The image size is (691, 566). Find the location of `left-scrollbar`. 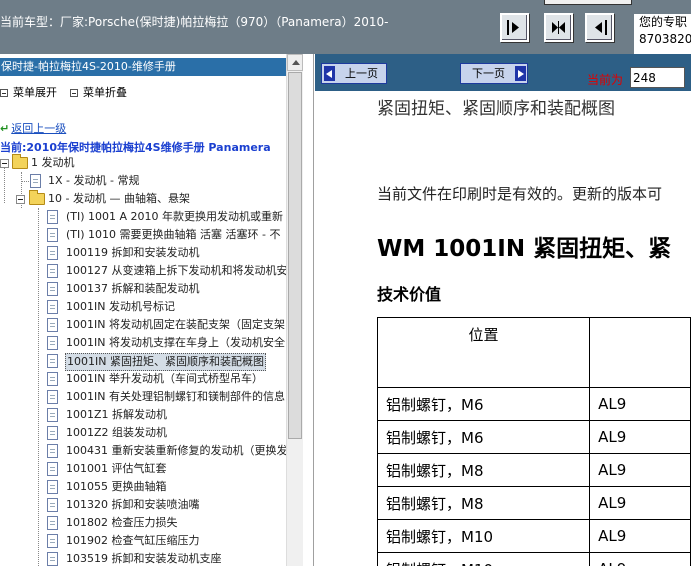

left-scrollbar is located at coordinates (294, 310).